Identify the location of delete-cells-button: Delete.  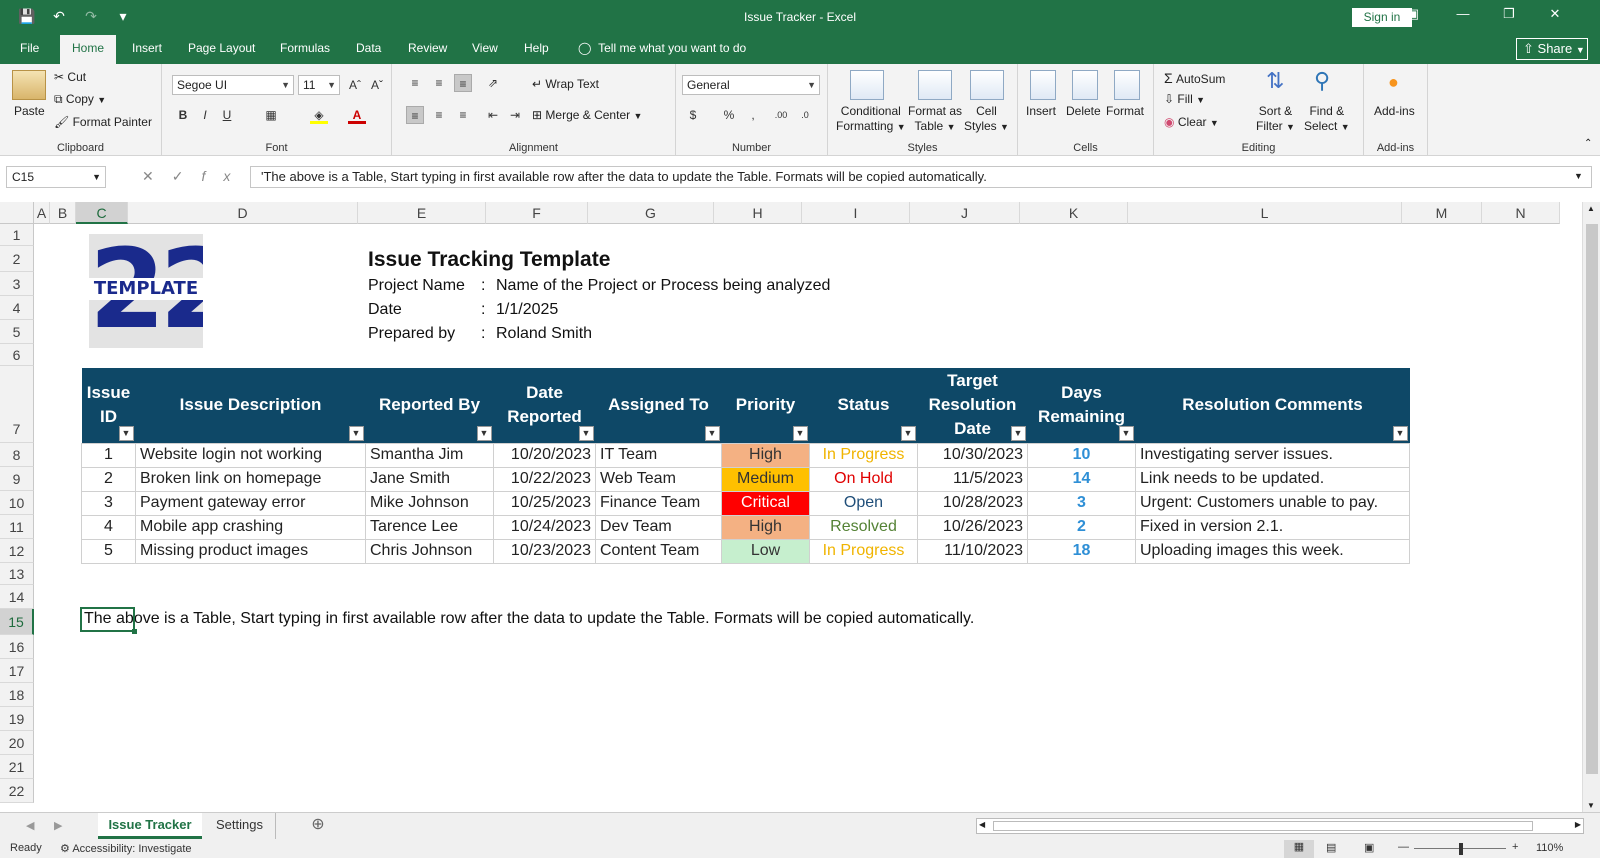
(1083, 111).